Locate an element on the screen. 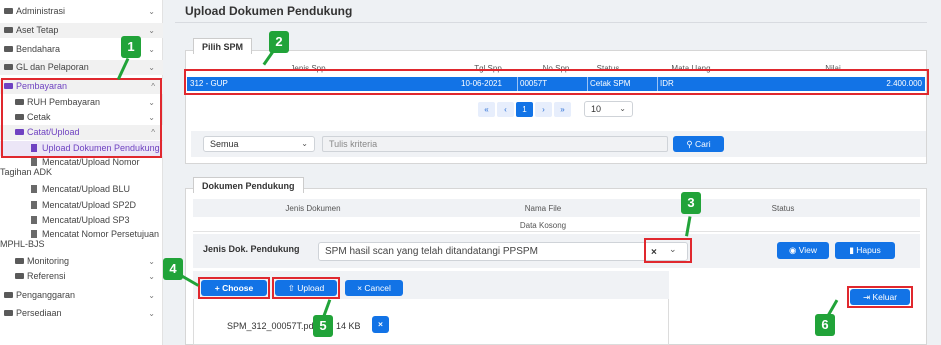  first-page-button: « is located at coordinates (486, 109).